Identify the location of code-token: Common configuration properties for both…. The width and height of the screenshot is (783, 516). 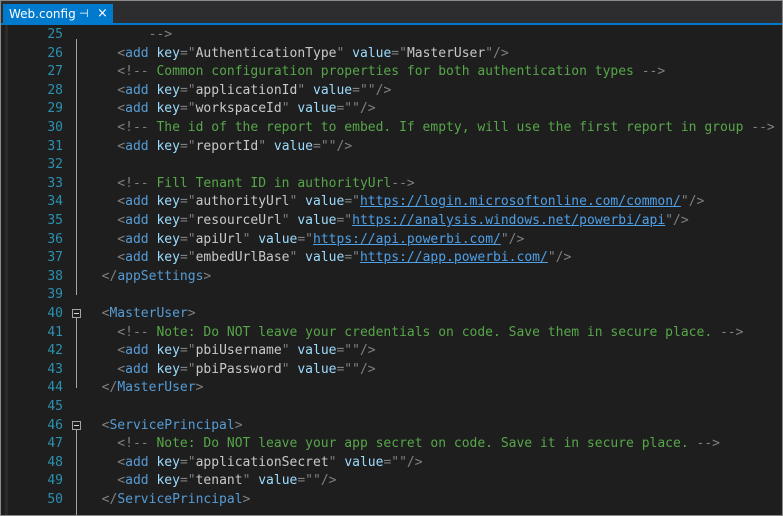
(395, 72).